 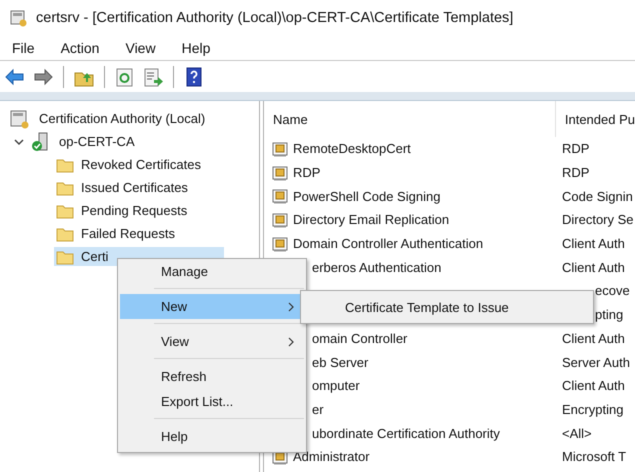 I want to click on table-cell: ecove, so click(x=612, y=290).